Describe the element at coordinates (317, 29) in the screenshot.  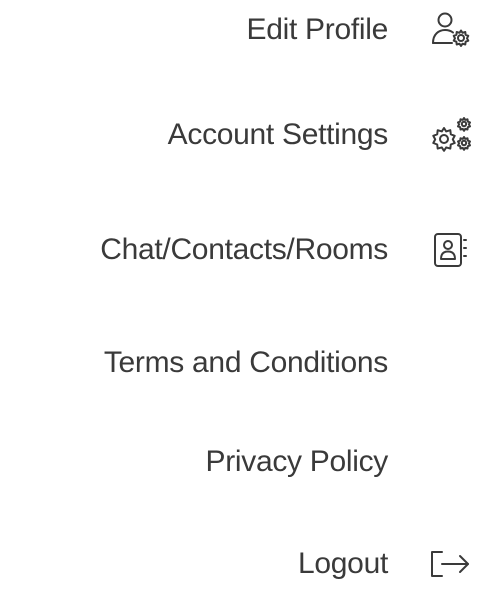
I see `menu-item-label: Edit Profile` at that location.